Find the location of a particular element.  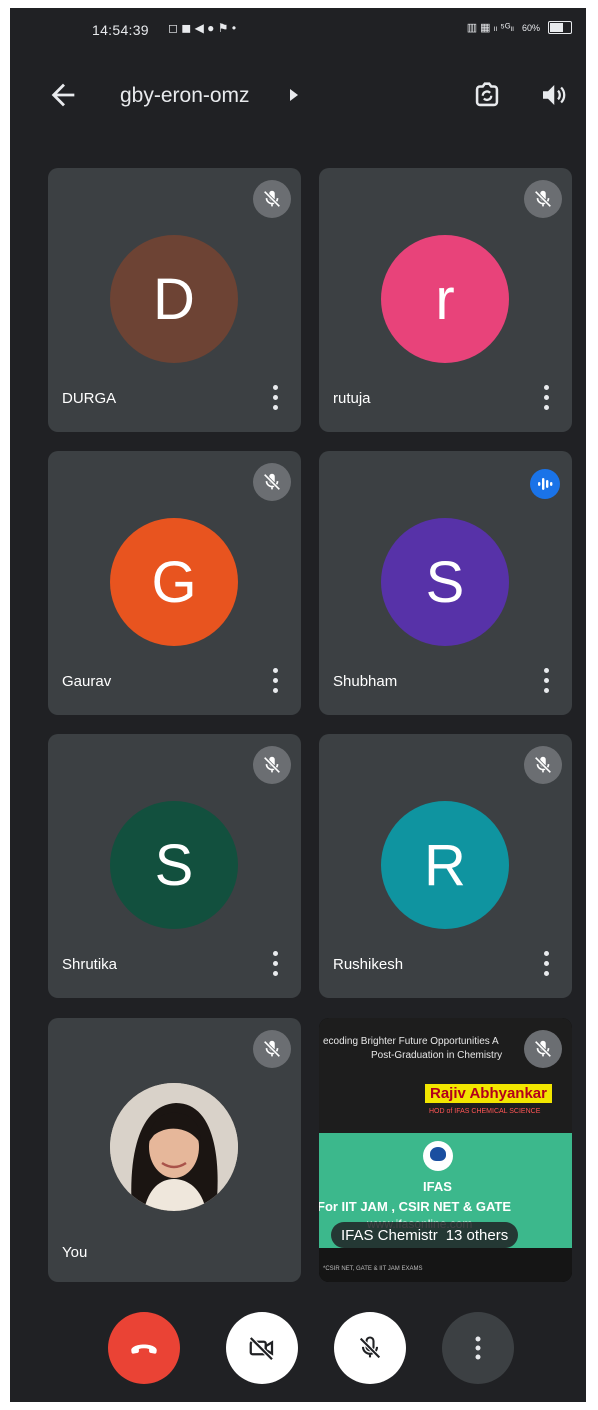

participant-tile-durga: D DURGA is located at coordinates (174, 300).